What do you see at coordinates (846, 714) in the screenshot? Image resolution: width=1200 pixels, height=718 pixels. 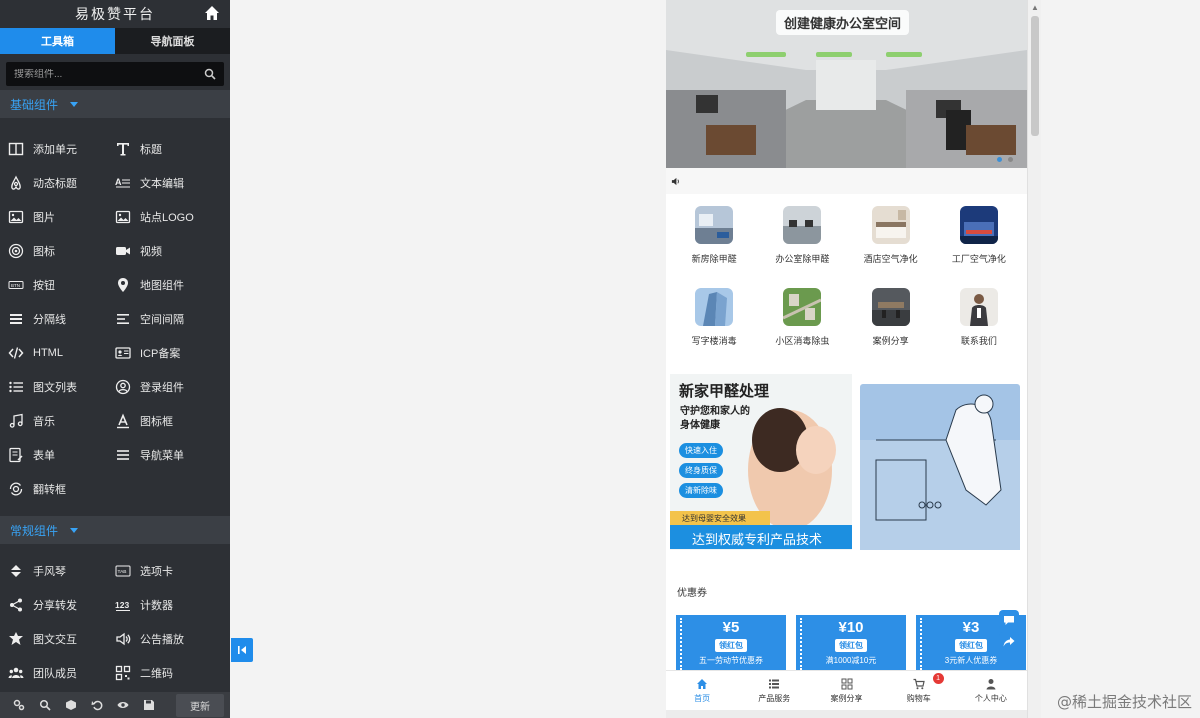 I see `horizontal-scrollbar` at bounding box center [846, 714].